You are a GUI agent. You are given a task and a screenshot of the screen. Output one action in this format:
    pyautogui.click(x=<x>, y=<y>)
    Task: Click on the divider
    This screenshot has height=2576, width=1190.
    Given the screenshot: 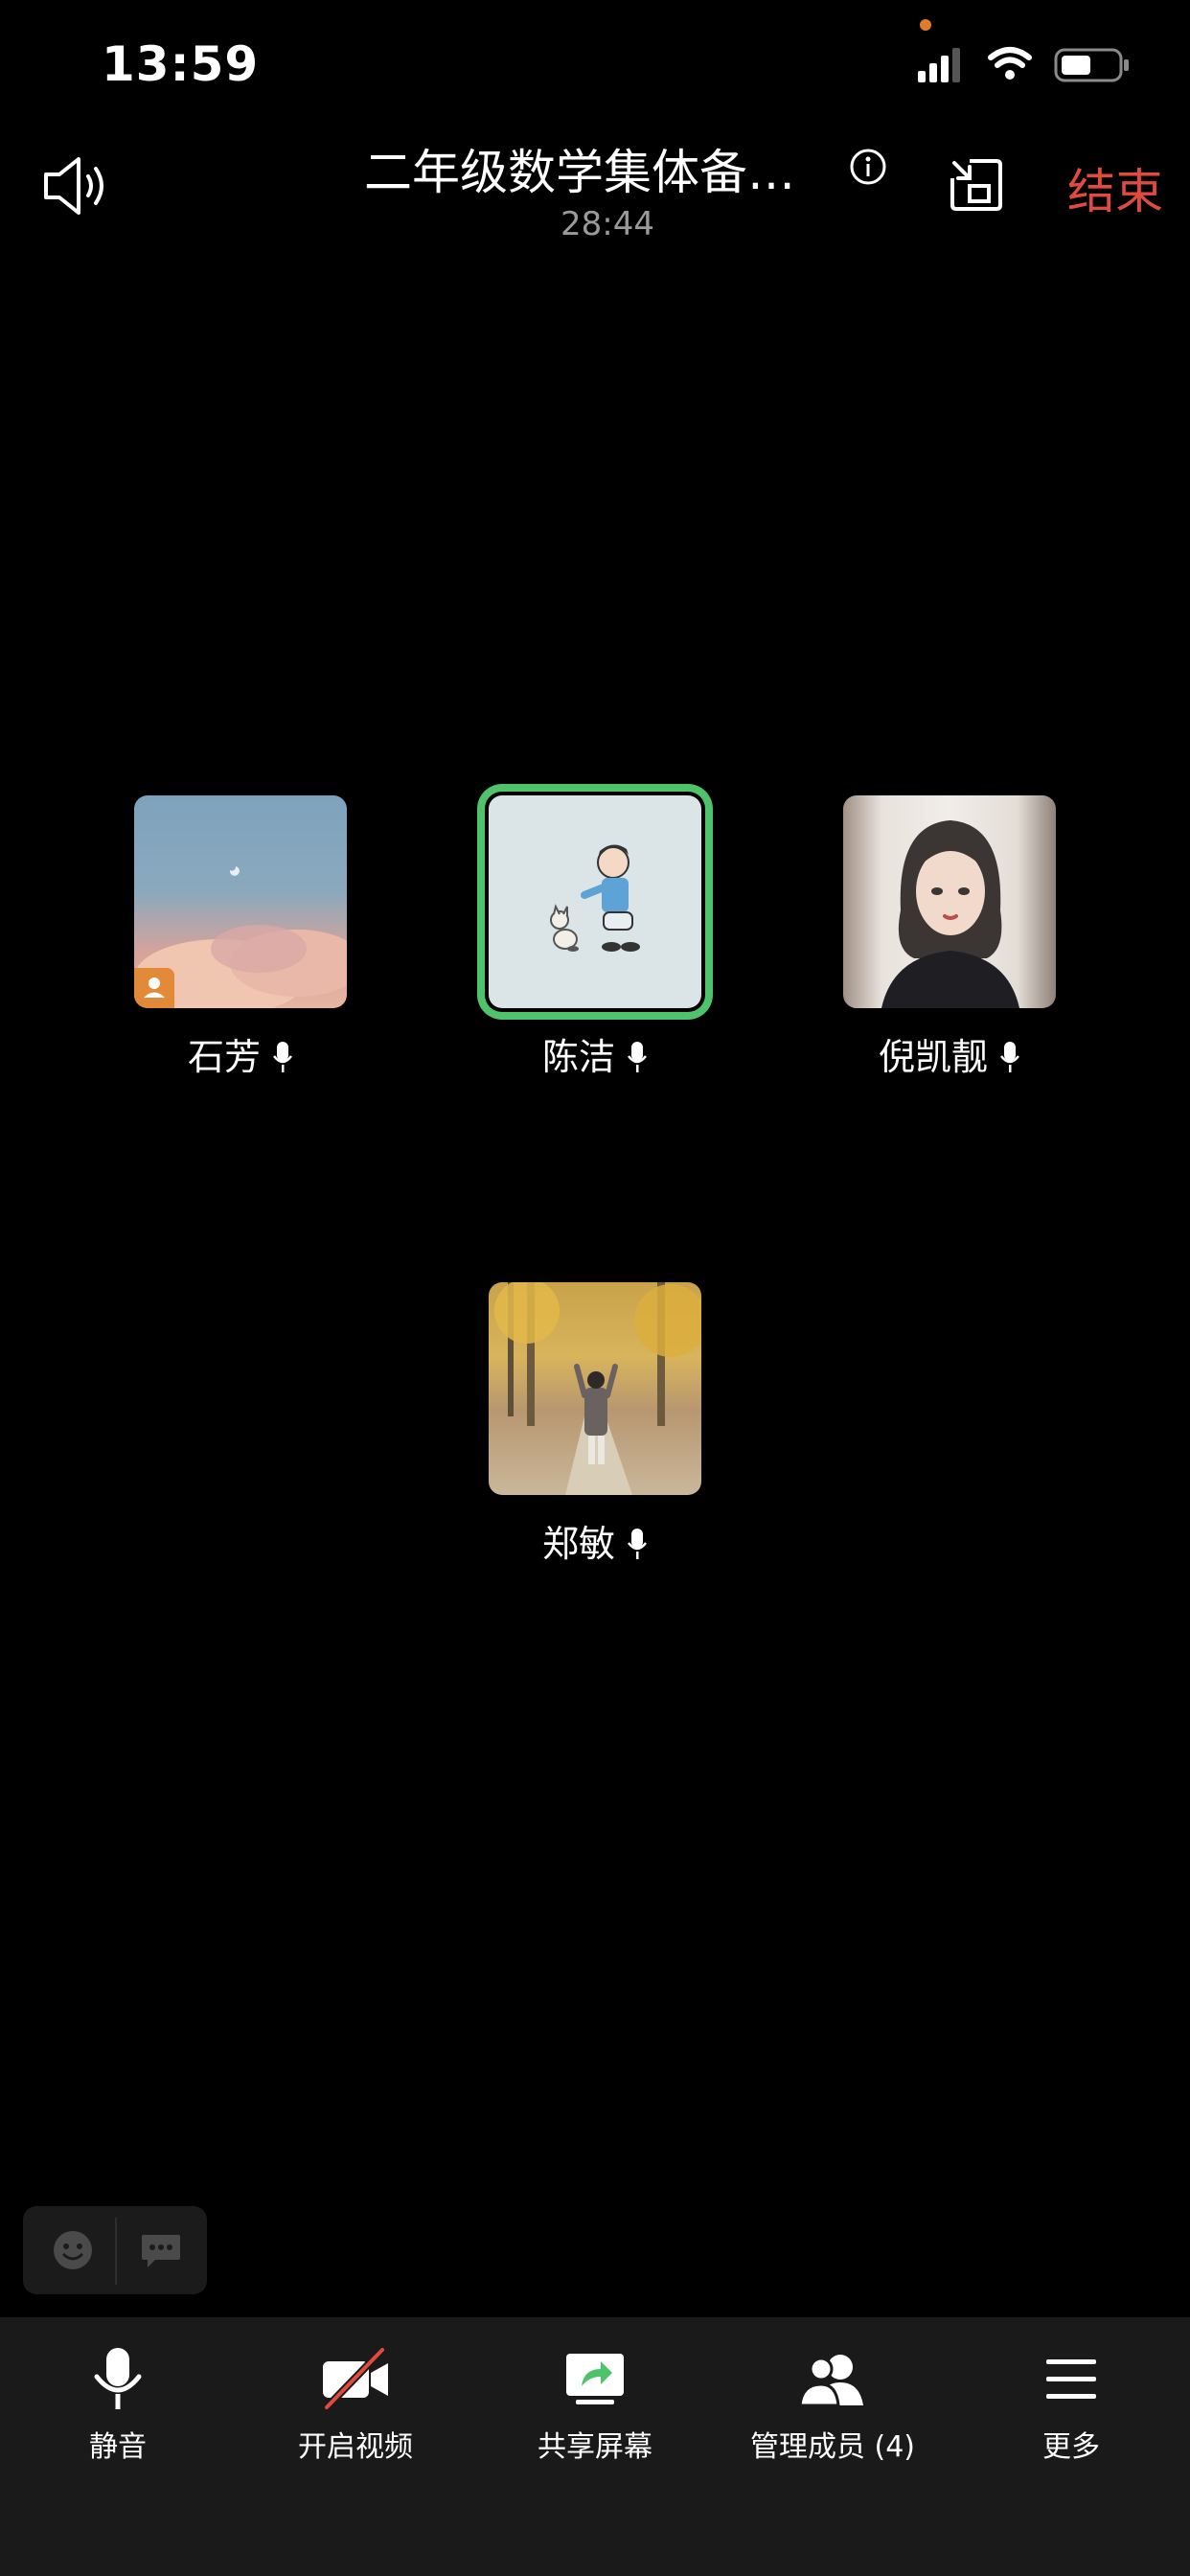 What is the action you would take?
    pyautogui.click(x=116, y=2251)
    